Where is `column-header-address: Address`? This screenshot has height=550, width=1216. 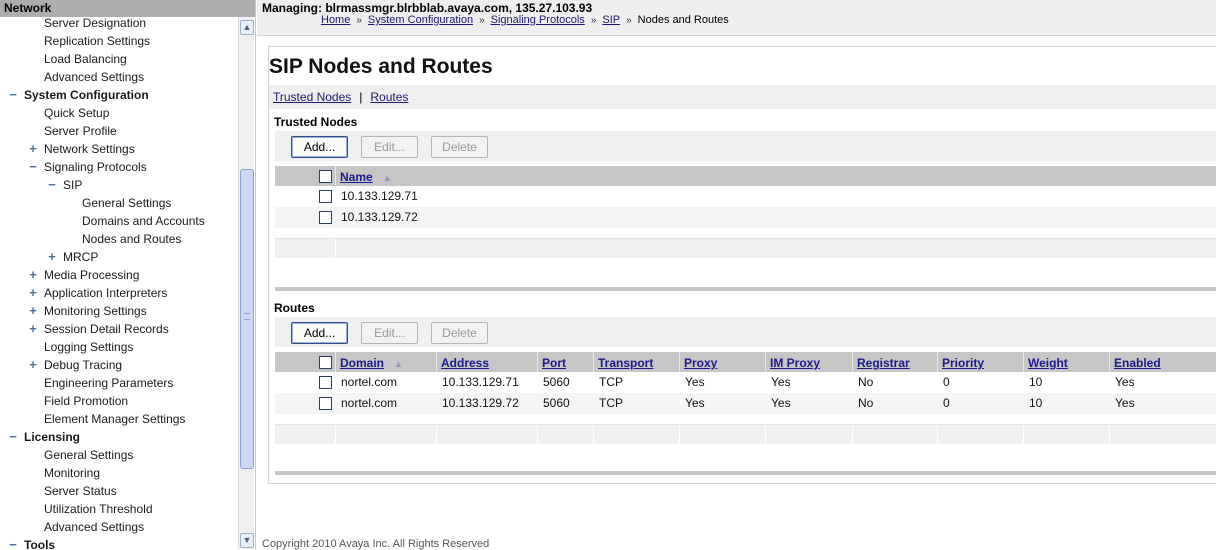 column-header-address: Address is located at coordinates (486, 362).